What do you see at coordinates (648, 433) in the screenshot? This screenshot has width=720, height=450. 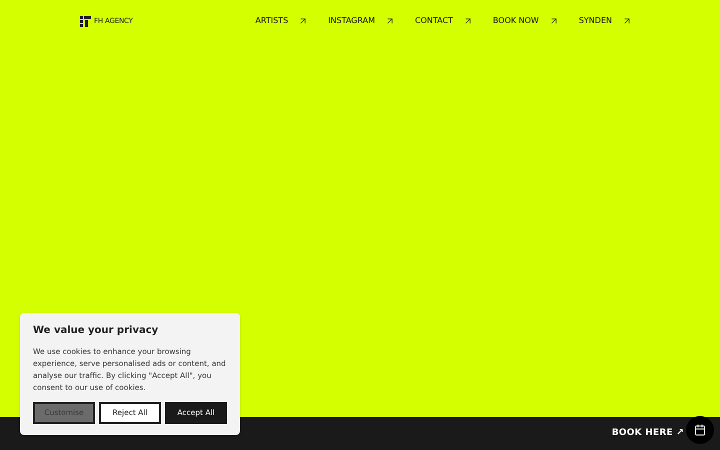 I see `book-here-link: BOOK HERE ↗` at bounding box center [648, 433].